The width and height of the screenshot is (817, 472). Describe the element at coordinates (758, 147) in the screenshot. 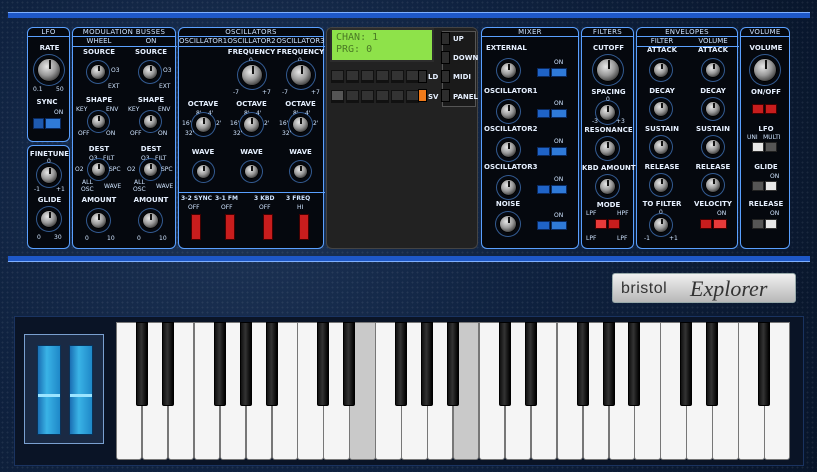

I see `lfo-toggle-uni` at that location.